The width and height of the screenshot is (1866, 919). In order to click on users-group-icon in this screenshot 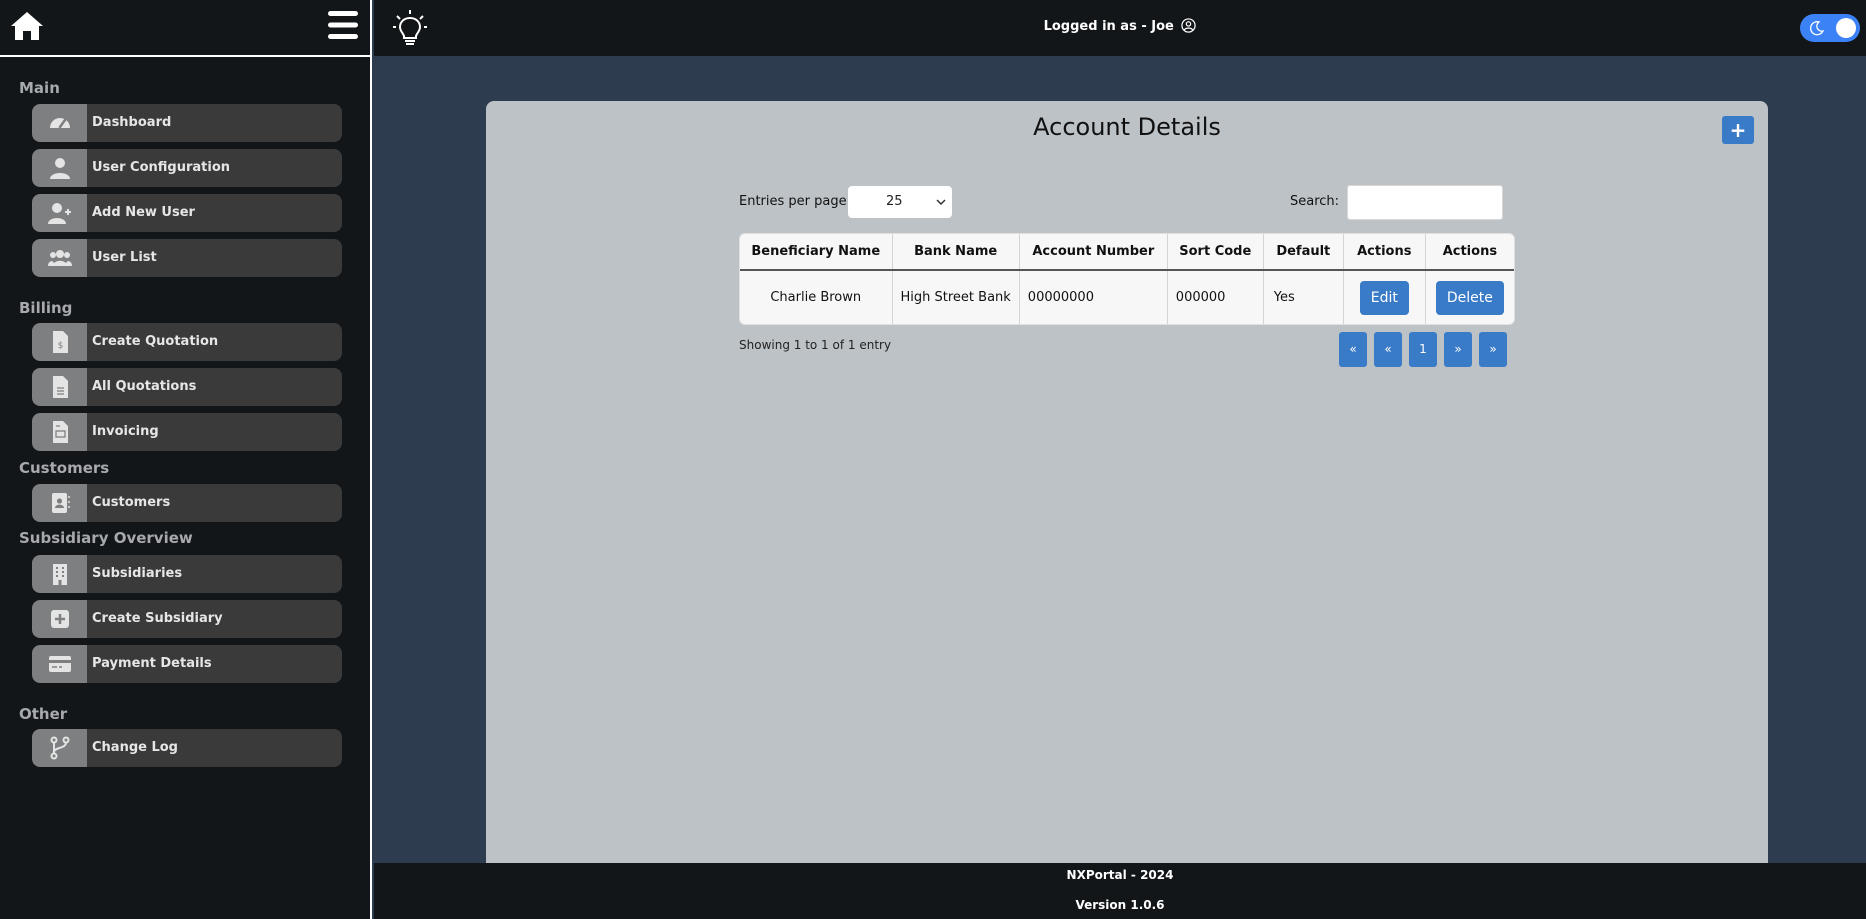, I will do `click(59, 258)`.